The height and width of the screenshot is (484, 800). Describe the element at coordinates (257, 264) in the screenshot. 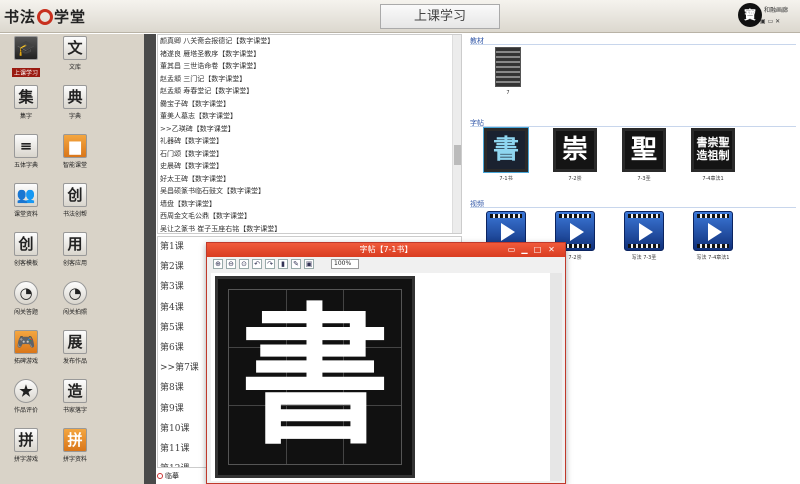

I see `undo-icon: ↶` at that location.